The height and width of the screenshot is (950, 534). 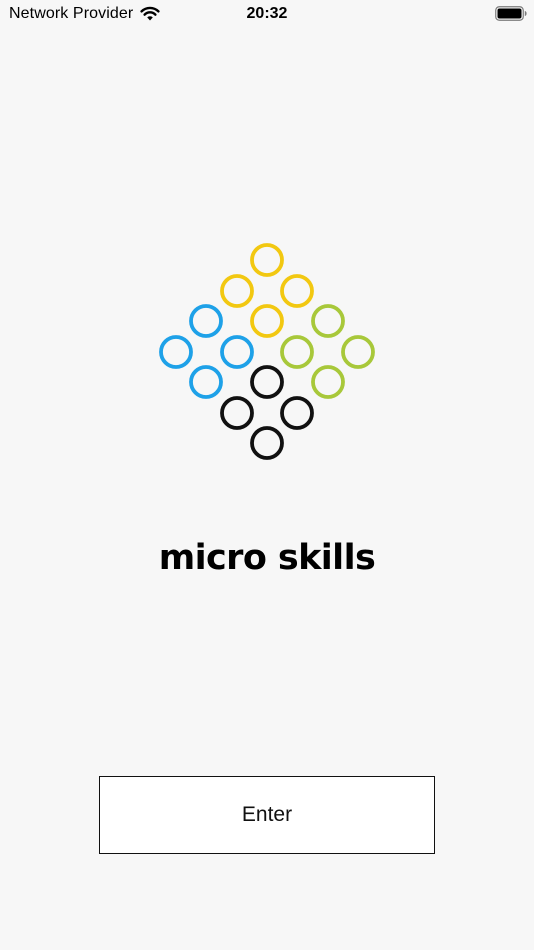 I want to click on status-time: 20:32, so click(x=267, y=13).